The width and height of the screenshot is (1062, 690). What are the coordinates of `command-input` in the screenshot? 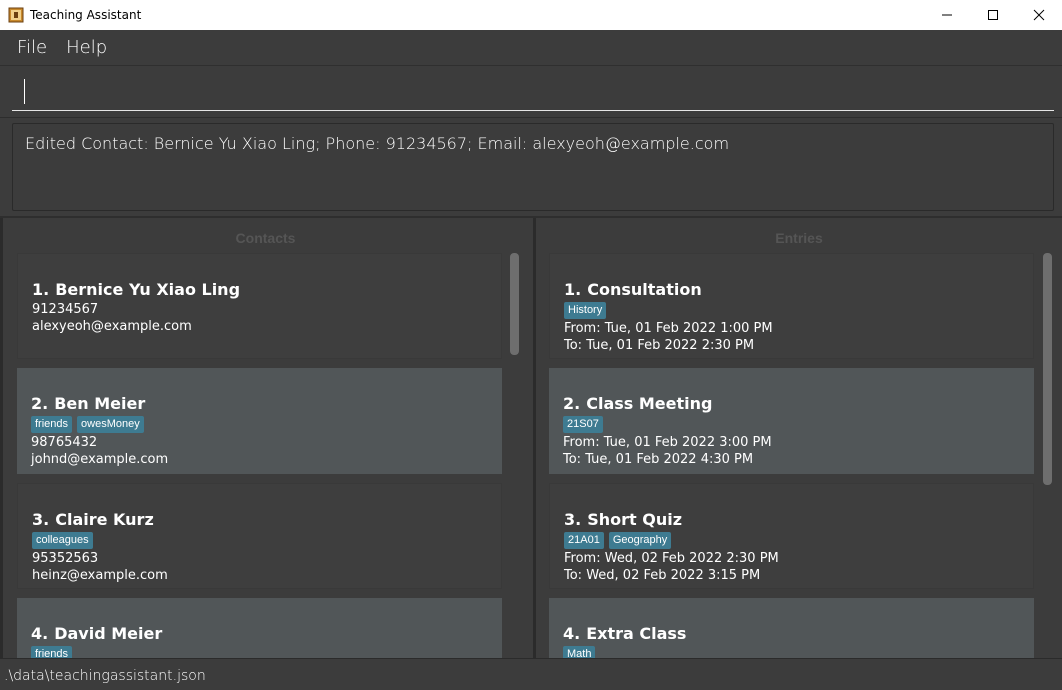 It's located at (533, 93).